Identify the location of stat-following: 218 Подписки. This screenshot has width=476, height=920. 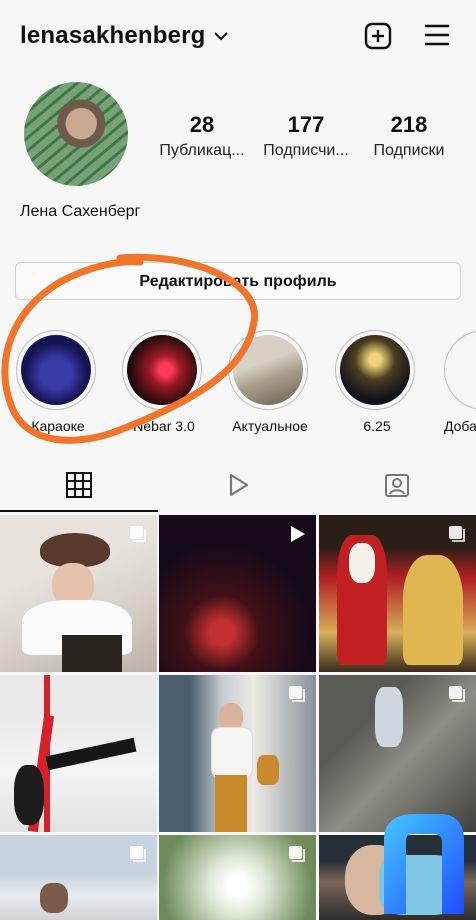
(409, 136).